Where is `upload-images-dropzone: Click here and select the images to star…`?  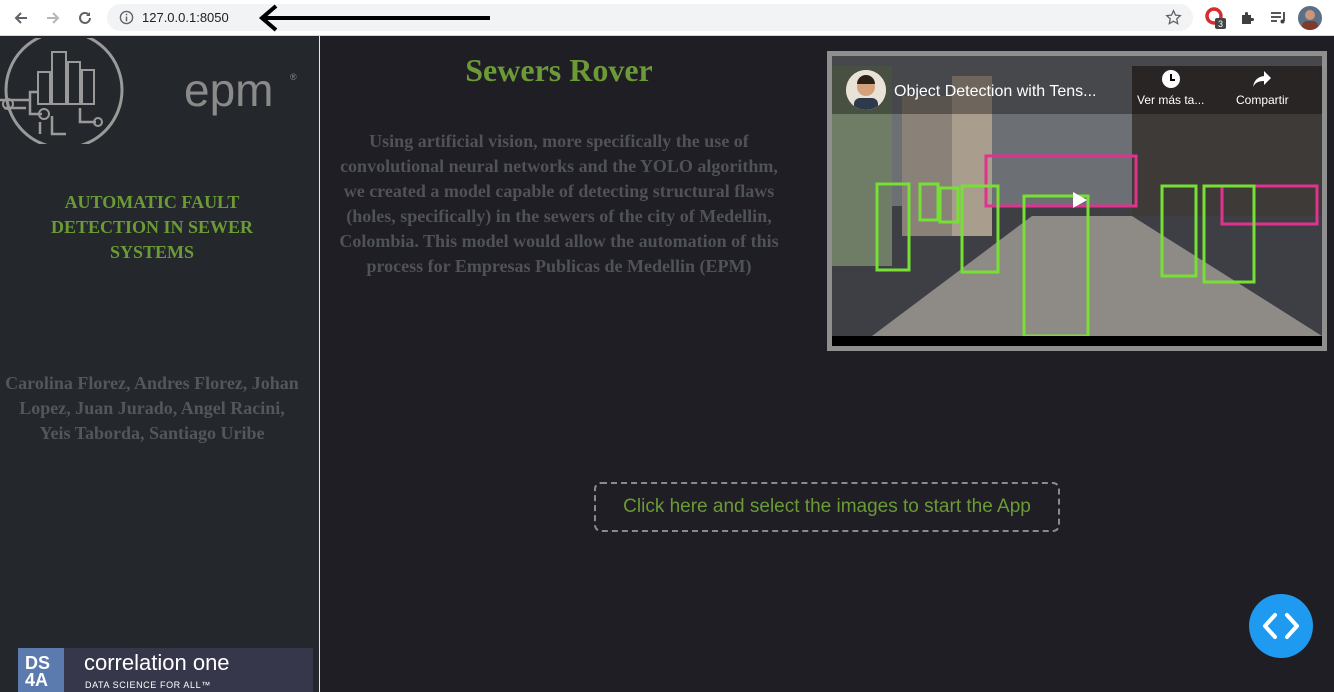
upload-images-dropzone: Click here and select the images to star… is located at coordinates (827, 507).